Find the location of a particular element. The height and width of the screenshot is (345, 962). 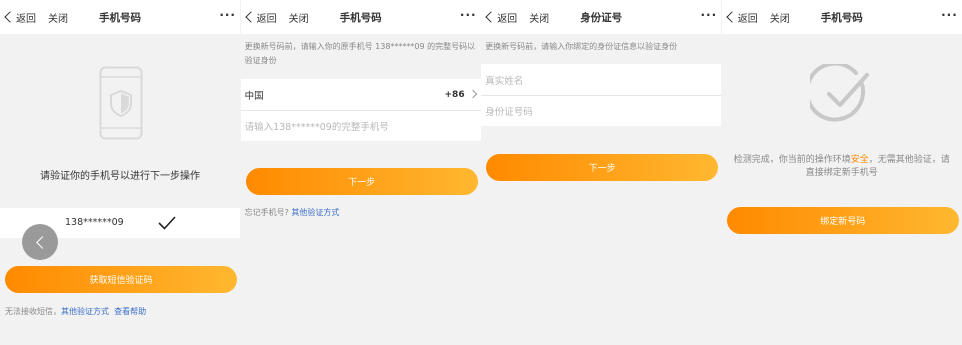

result-message: 检测完成，你当前的操作环境安全，无需其他验证，请直接绑定新手机号 is located at coordinates (842, 167).